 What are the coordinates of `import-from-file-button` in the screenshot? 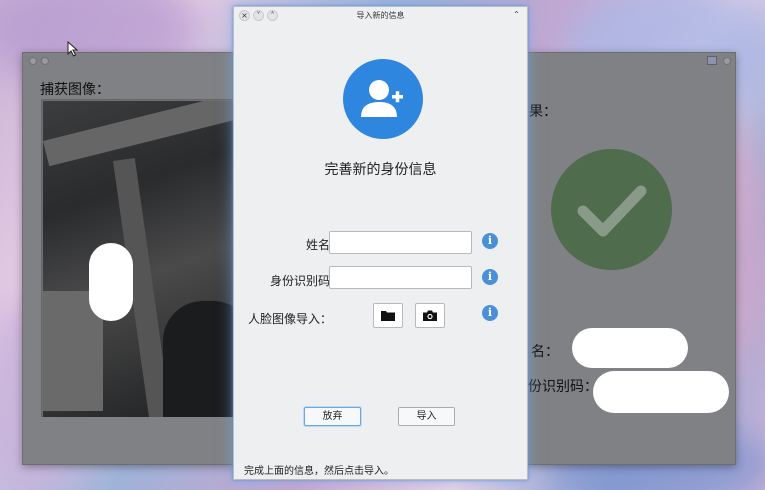 It's located at (388, 315).